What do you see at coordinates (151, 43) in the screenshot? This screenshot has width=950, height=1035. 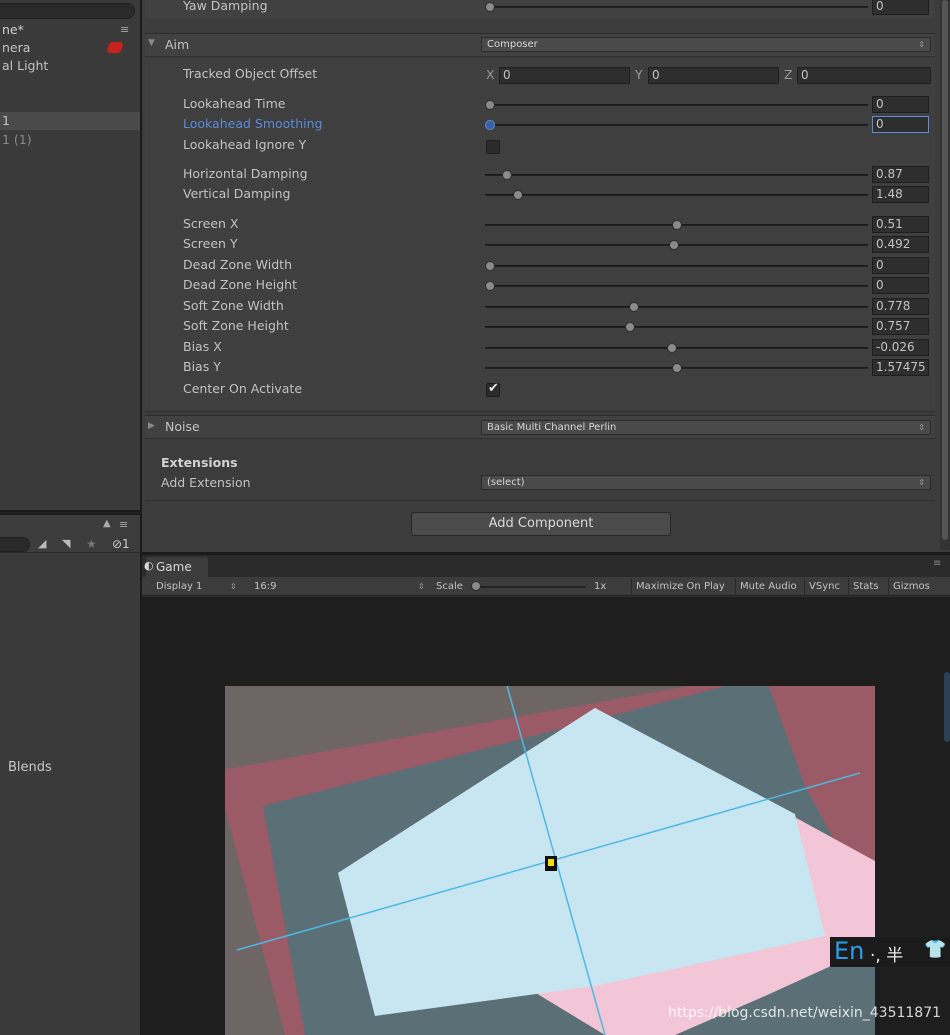 I see `aim-foldout-icon: ▼` at bounding box center [151, 43].